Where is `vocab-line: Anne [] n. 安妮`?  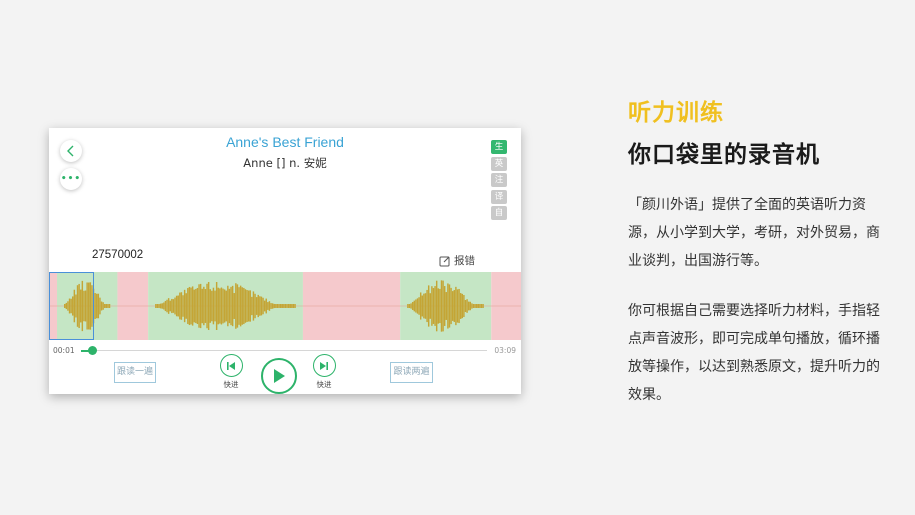
vocab-line: Anne [] n. 安妮 is located at coordinates (285, 163).